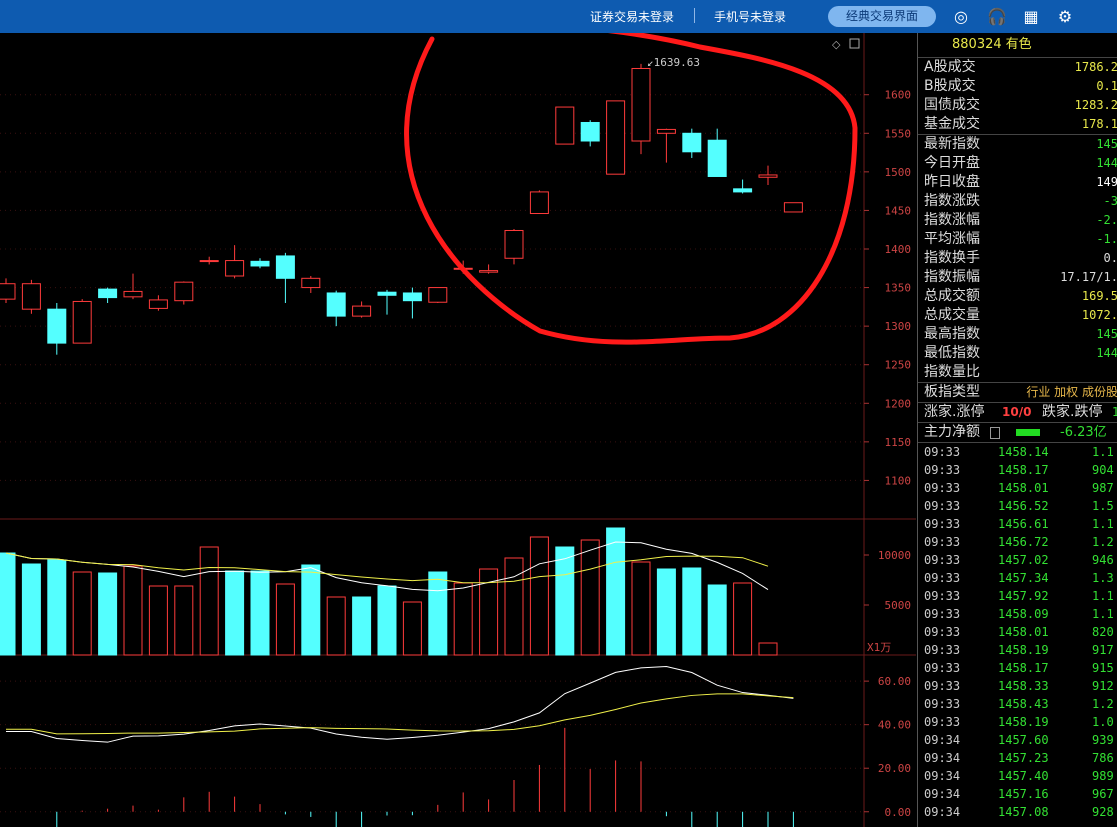  What do you see at coordinates (1017, 670) in the screenshot?
I see `tick-row: 09:33 1458.17 915` at bounding box center [1017, 670].